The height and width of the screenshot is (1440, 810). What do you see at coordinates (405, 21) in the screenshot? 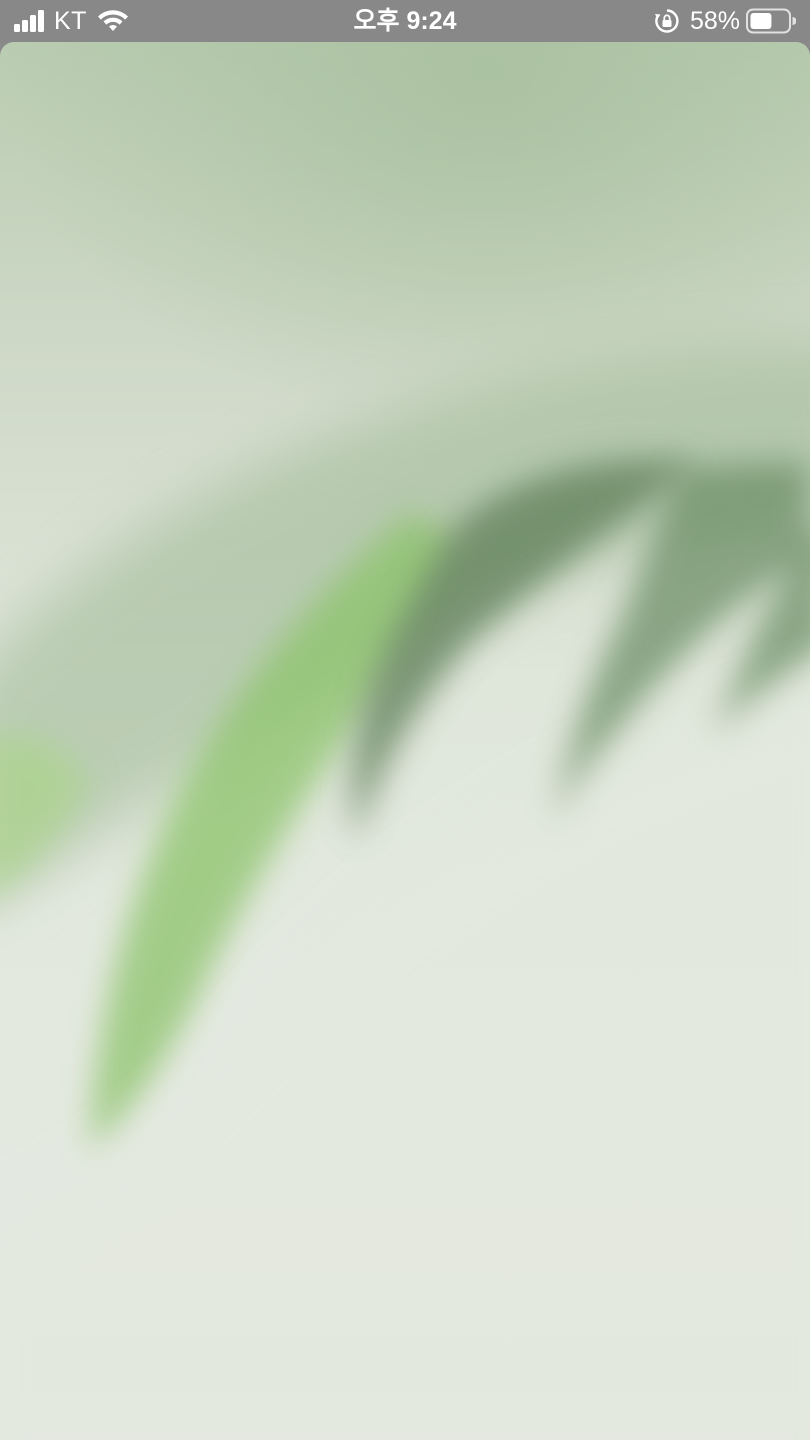
I see `status-bar: KT 오후 9:24 58%` at bounding box center [405, 21].